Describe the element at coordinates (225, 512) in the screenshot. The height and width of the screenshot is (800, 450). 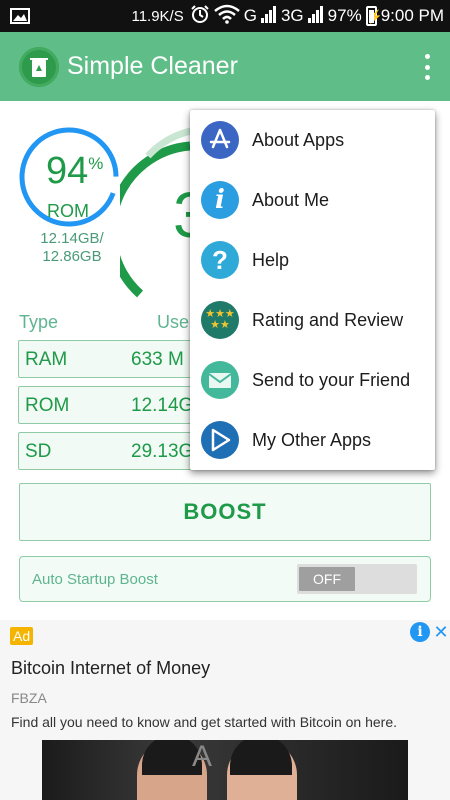
I see `boost-button: BOOST` at that location.